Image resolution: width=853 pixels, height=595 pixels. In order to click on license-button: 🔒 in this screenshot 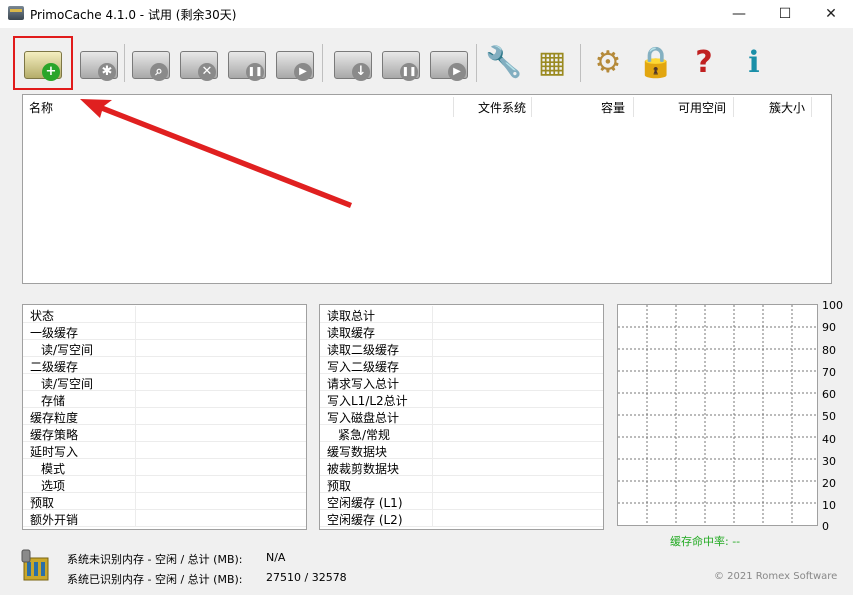, I will do `click(656, 63)`.